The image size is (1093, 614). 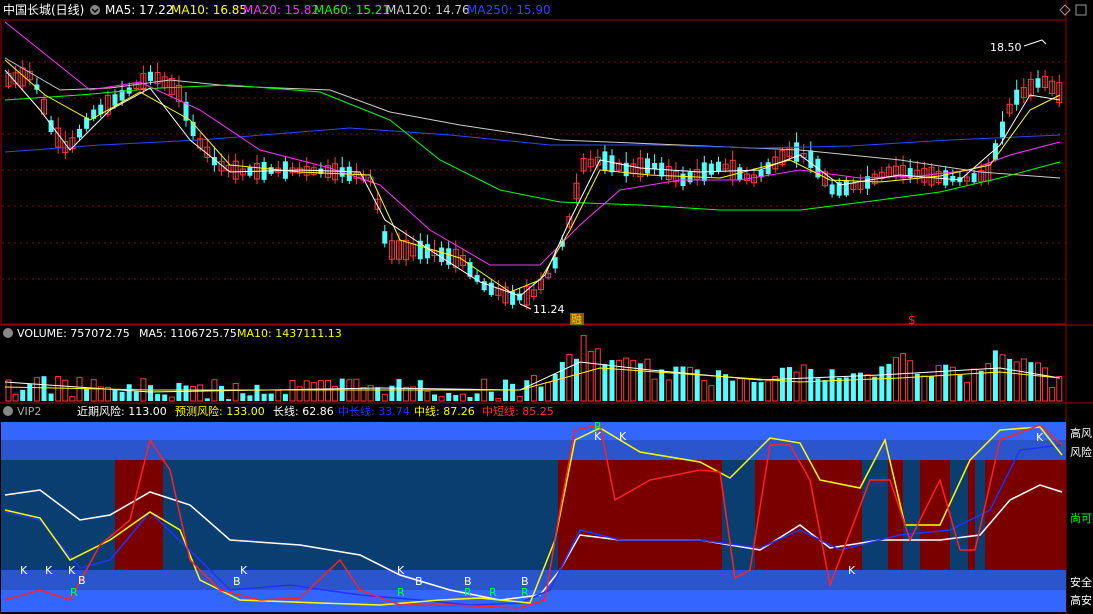 What do you see at coordinates (82, 580) in the screenshot?
I see `vip-signal-3: B` at bounding box center [82, 580].